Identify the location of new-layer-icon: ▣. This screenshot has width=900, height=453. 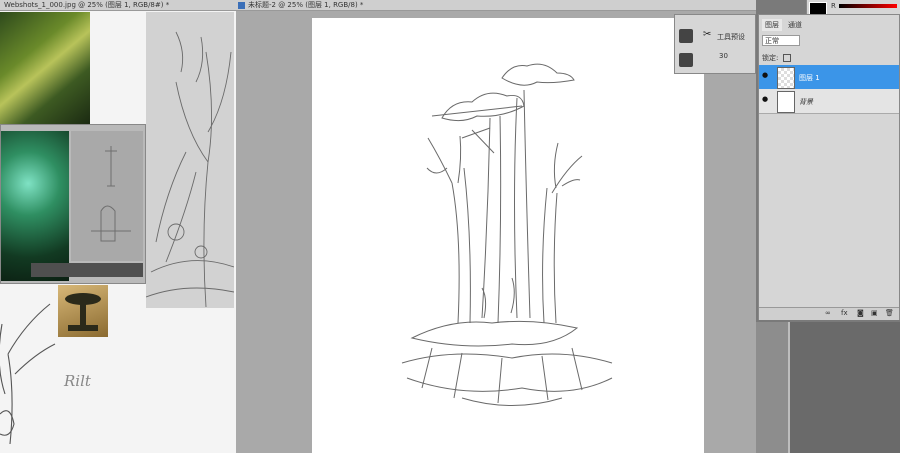
(874, 313).